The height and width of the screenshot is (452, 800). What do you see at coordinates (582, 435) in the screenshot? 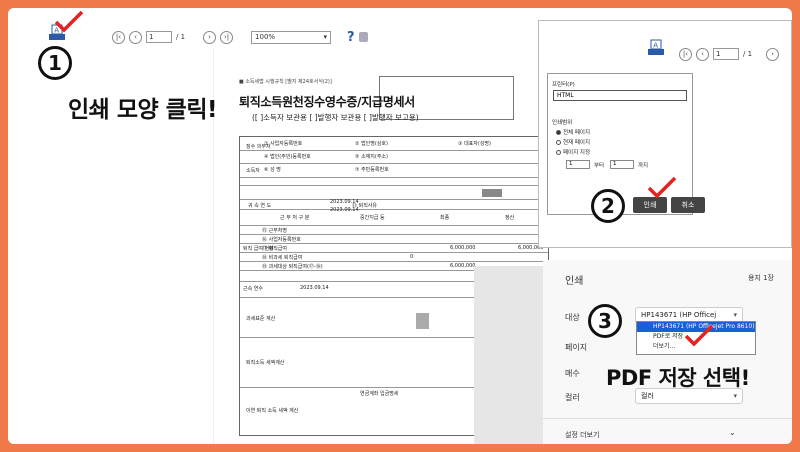
I see `more-settings-link: 설정 더보기` at bounding box center [582, 435].